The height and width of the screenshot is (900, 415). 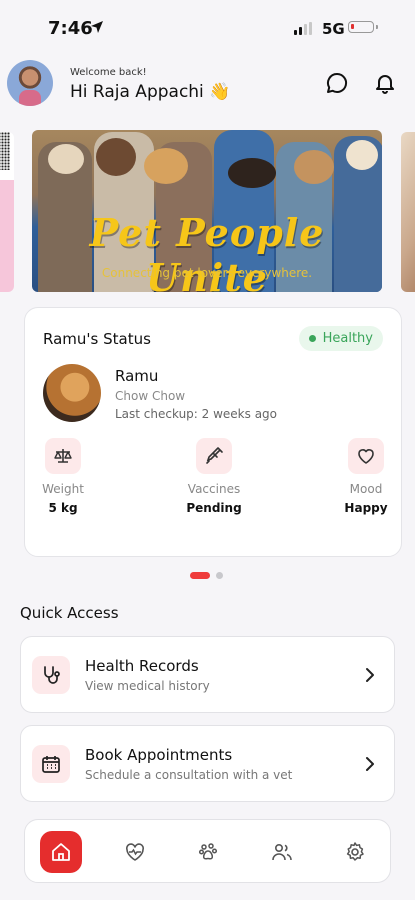 What do you see at coordinates (312, 338) in the screenshot?
I see `status-dot-icon` at bounding box center [312, 338].